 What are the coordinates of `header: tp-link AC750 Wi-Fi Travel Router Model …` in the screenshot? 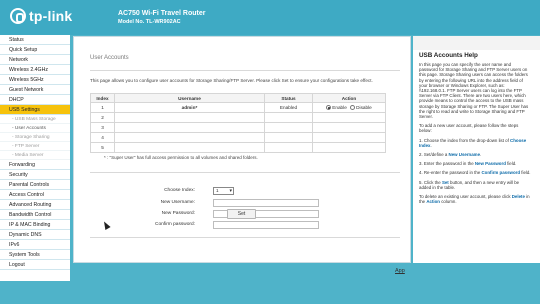 It's located at (270, 17).